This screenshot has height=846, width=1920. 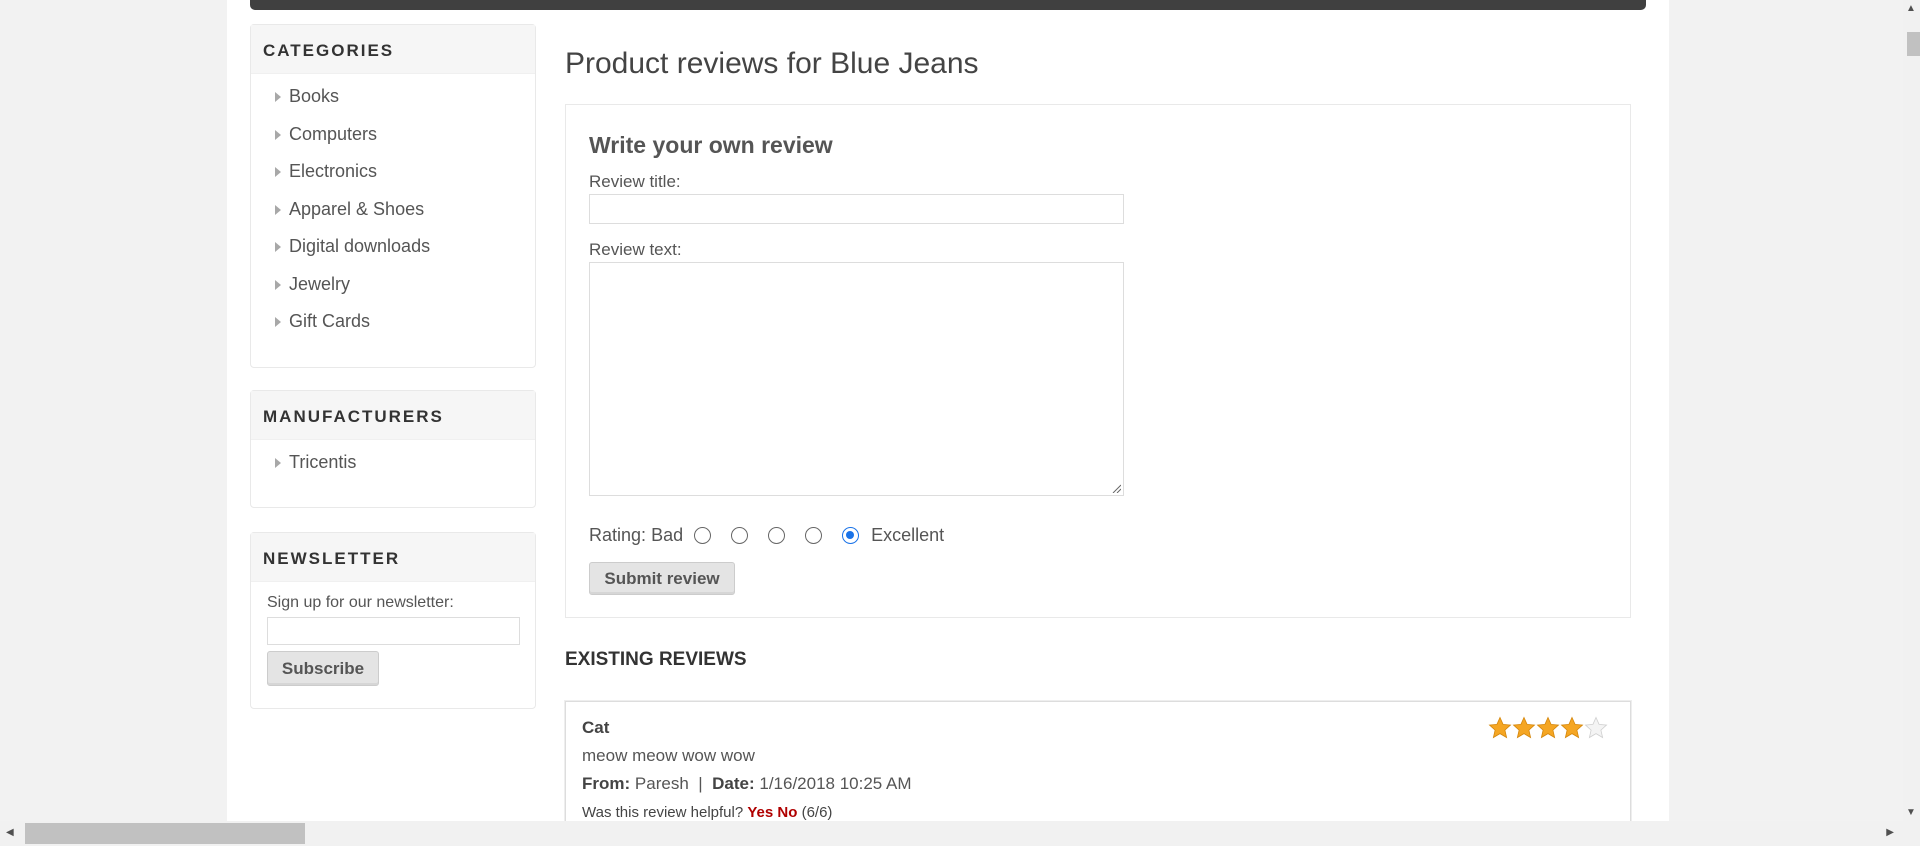 What do you see at coordinates (908, 534) in the screenshot?
I see `rating-excellent-label: Excellent` at bounding box center [908, 534].